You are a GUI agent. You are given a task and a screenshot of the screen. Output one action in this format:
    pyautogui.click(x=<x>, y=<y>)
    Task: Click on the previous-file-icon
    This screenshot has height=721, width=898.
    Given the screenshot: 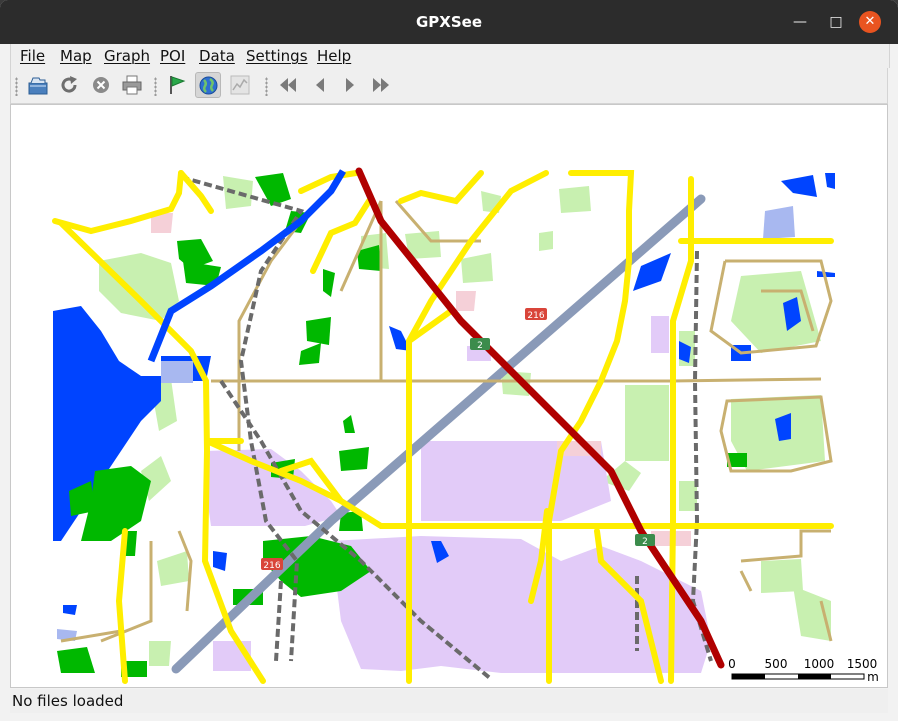 What is the action you would take?
    pyautogui.click(x=320, y=85)
    